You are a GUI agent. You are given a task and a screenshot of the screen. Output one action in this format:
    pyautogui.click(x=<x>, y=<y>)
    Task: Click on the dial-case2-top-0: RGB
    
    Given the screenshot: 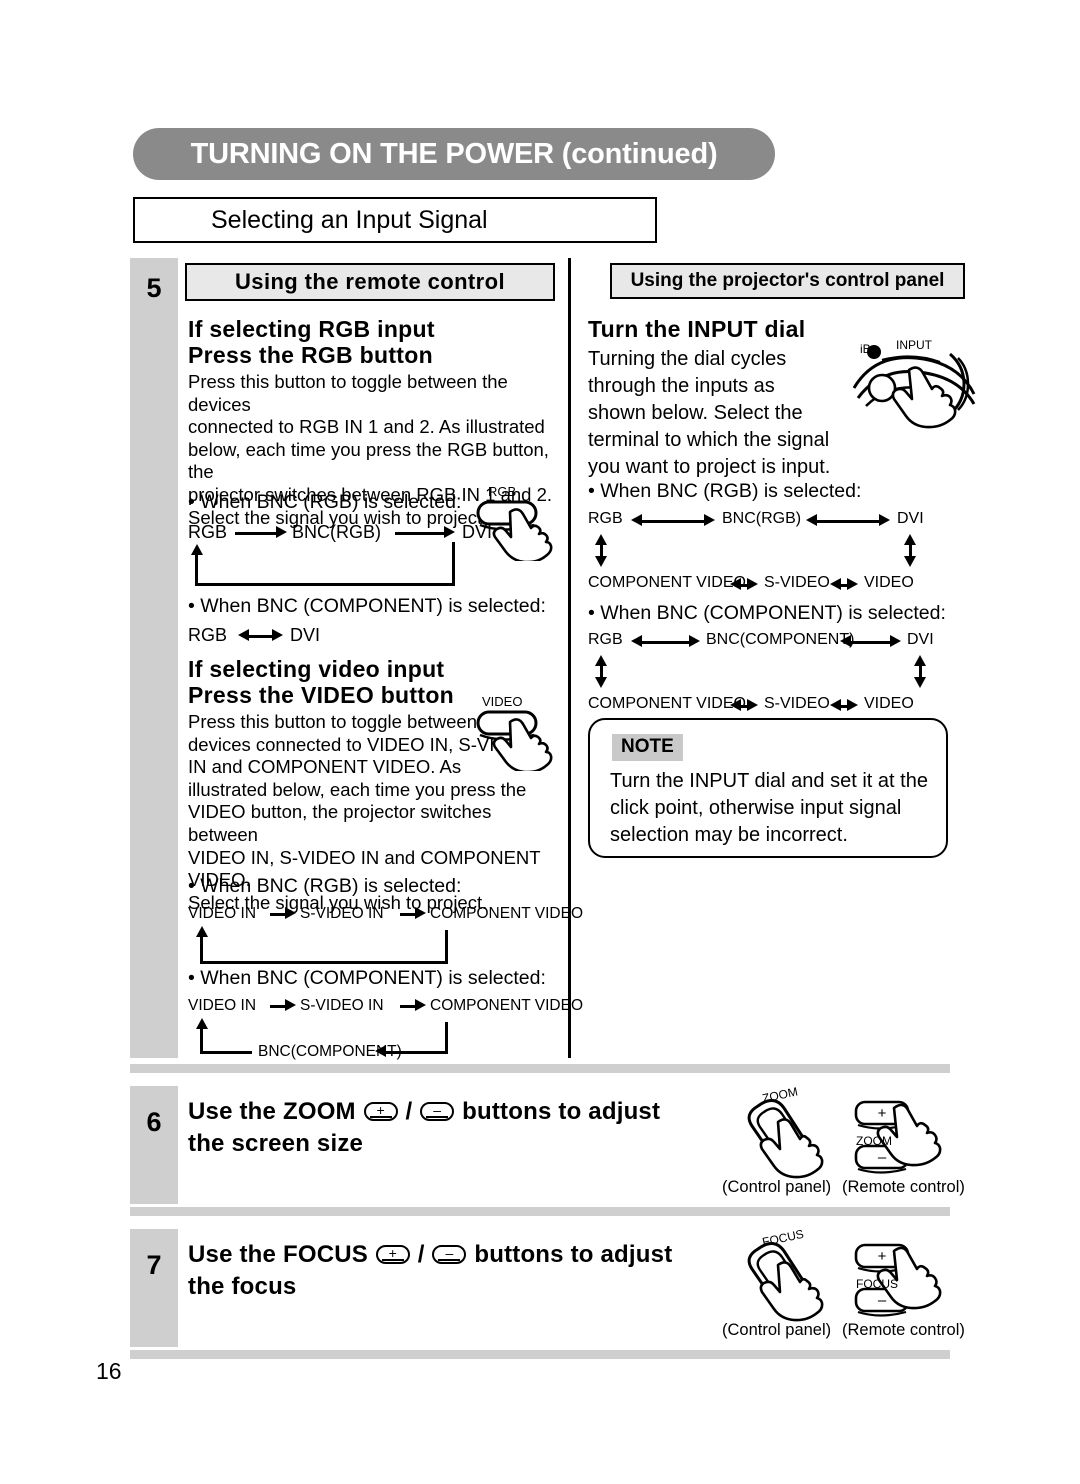 What is the action you would take?
    pyautogui.click(x=605, y=639)
    